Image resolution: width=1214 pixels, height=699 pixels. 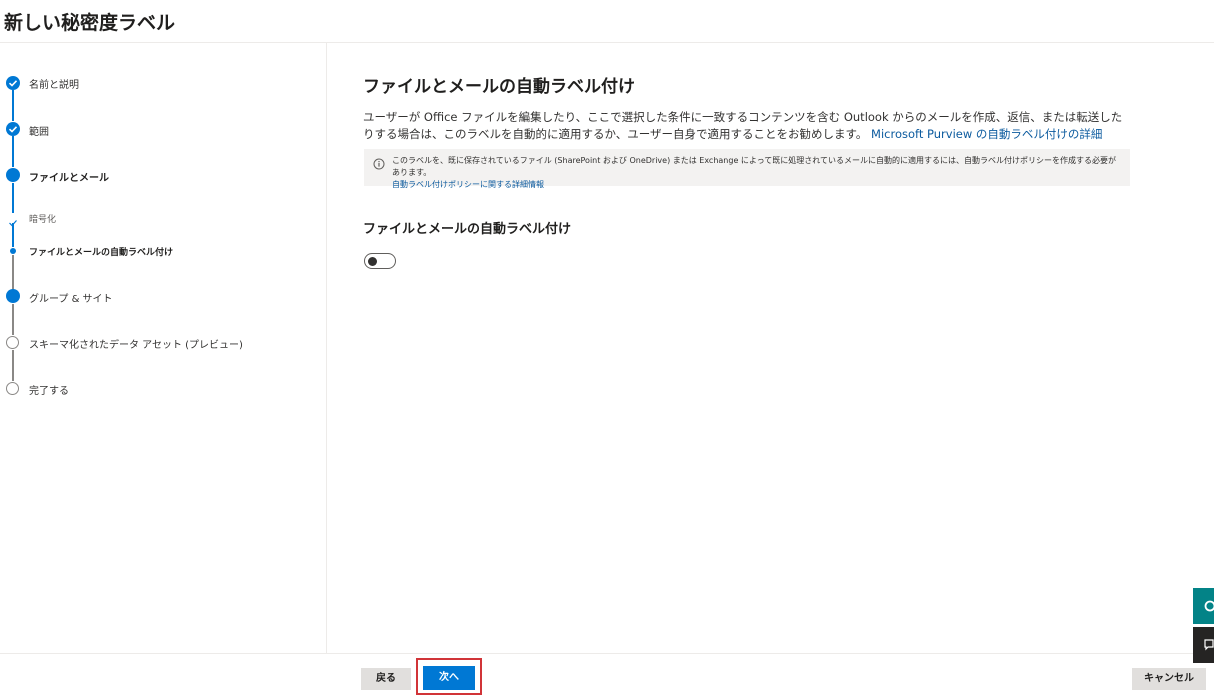 I want to click on step-label-files-email: ファイルとメール, so click(x=69, y=176).